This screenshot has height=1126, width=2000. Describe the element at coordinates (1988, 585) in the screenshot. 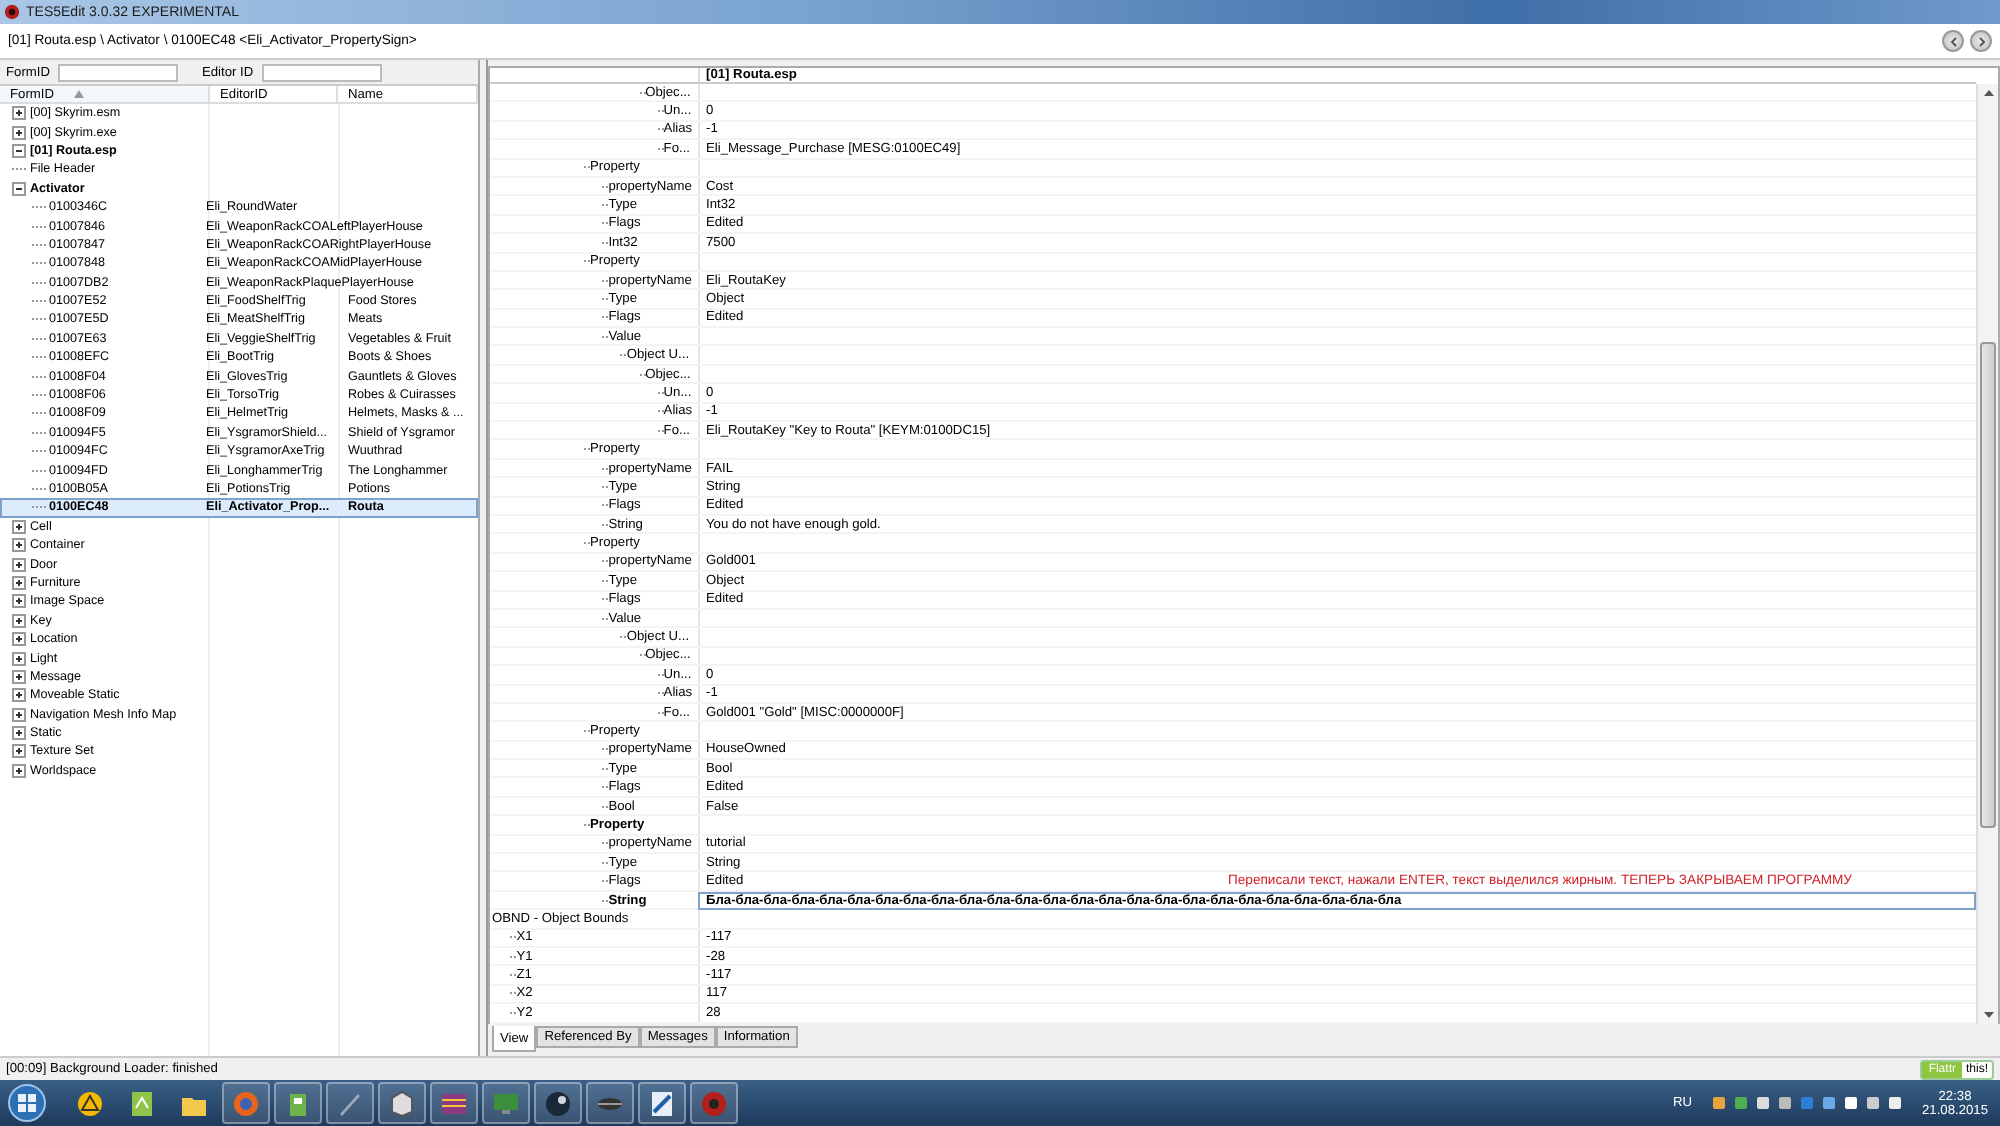

I see `scroll-thumb` at that location.